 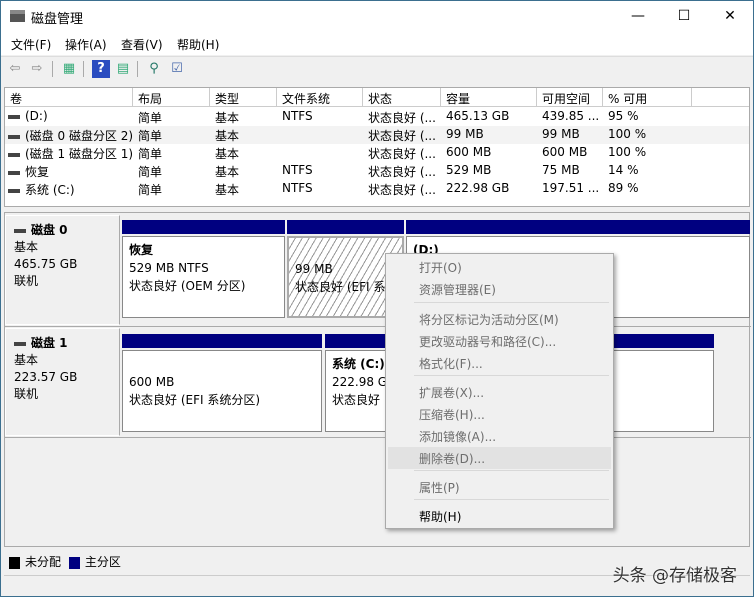 I want to click on disk-management-app-icon, so click(x=17, y=16).